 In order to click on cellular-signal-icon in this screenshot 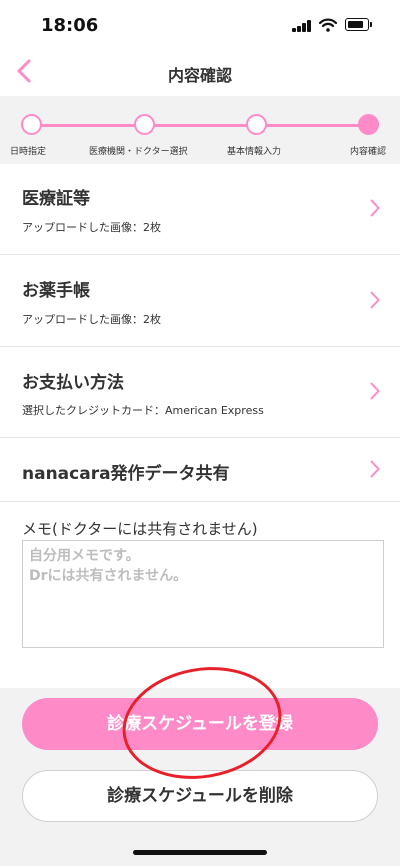, I will do `click(302, 26)`.